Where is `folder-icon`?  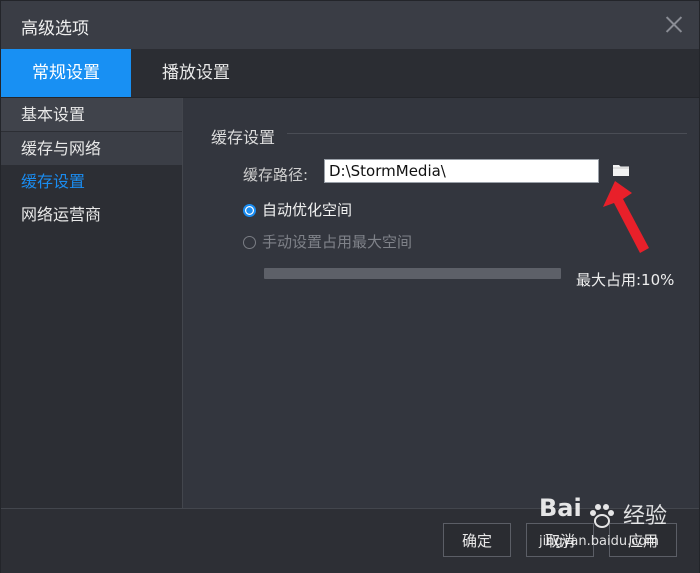 folder-icon is located at coordinates (621, 170).